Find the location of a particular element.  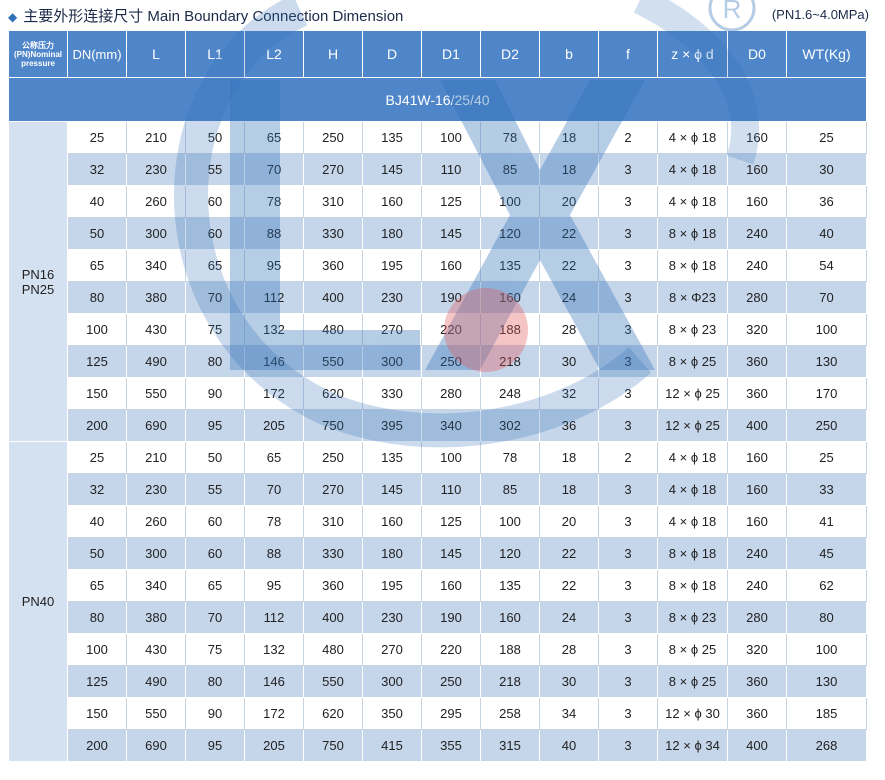

table-cell: 25 is located at coordinates (97, 137).